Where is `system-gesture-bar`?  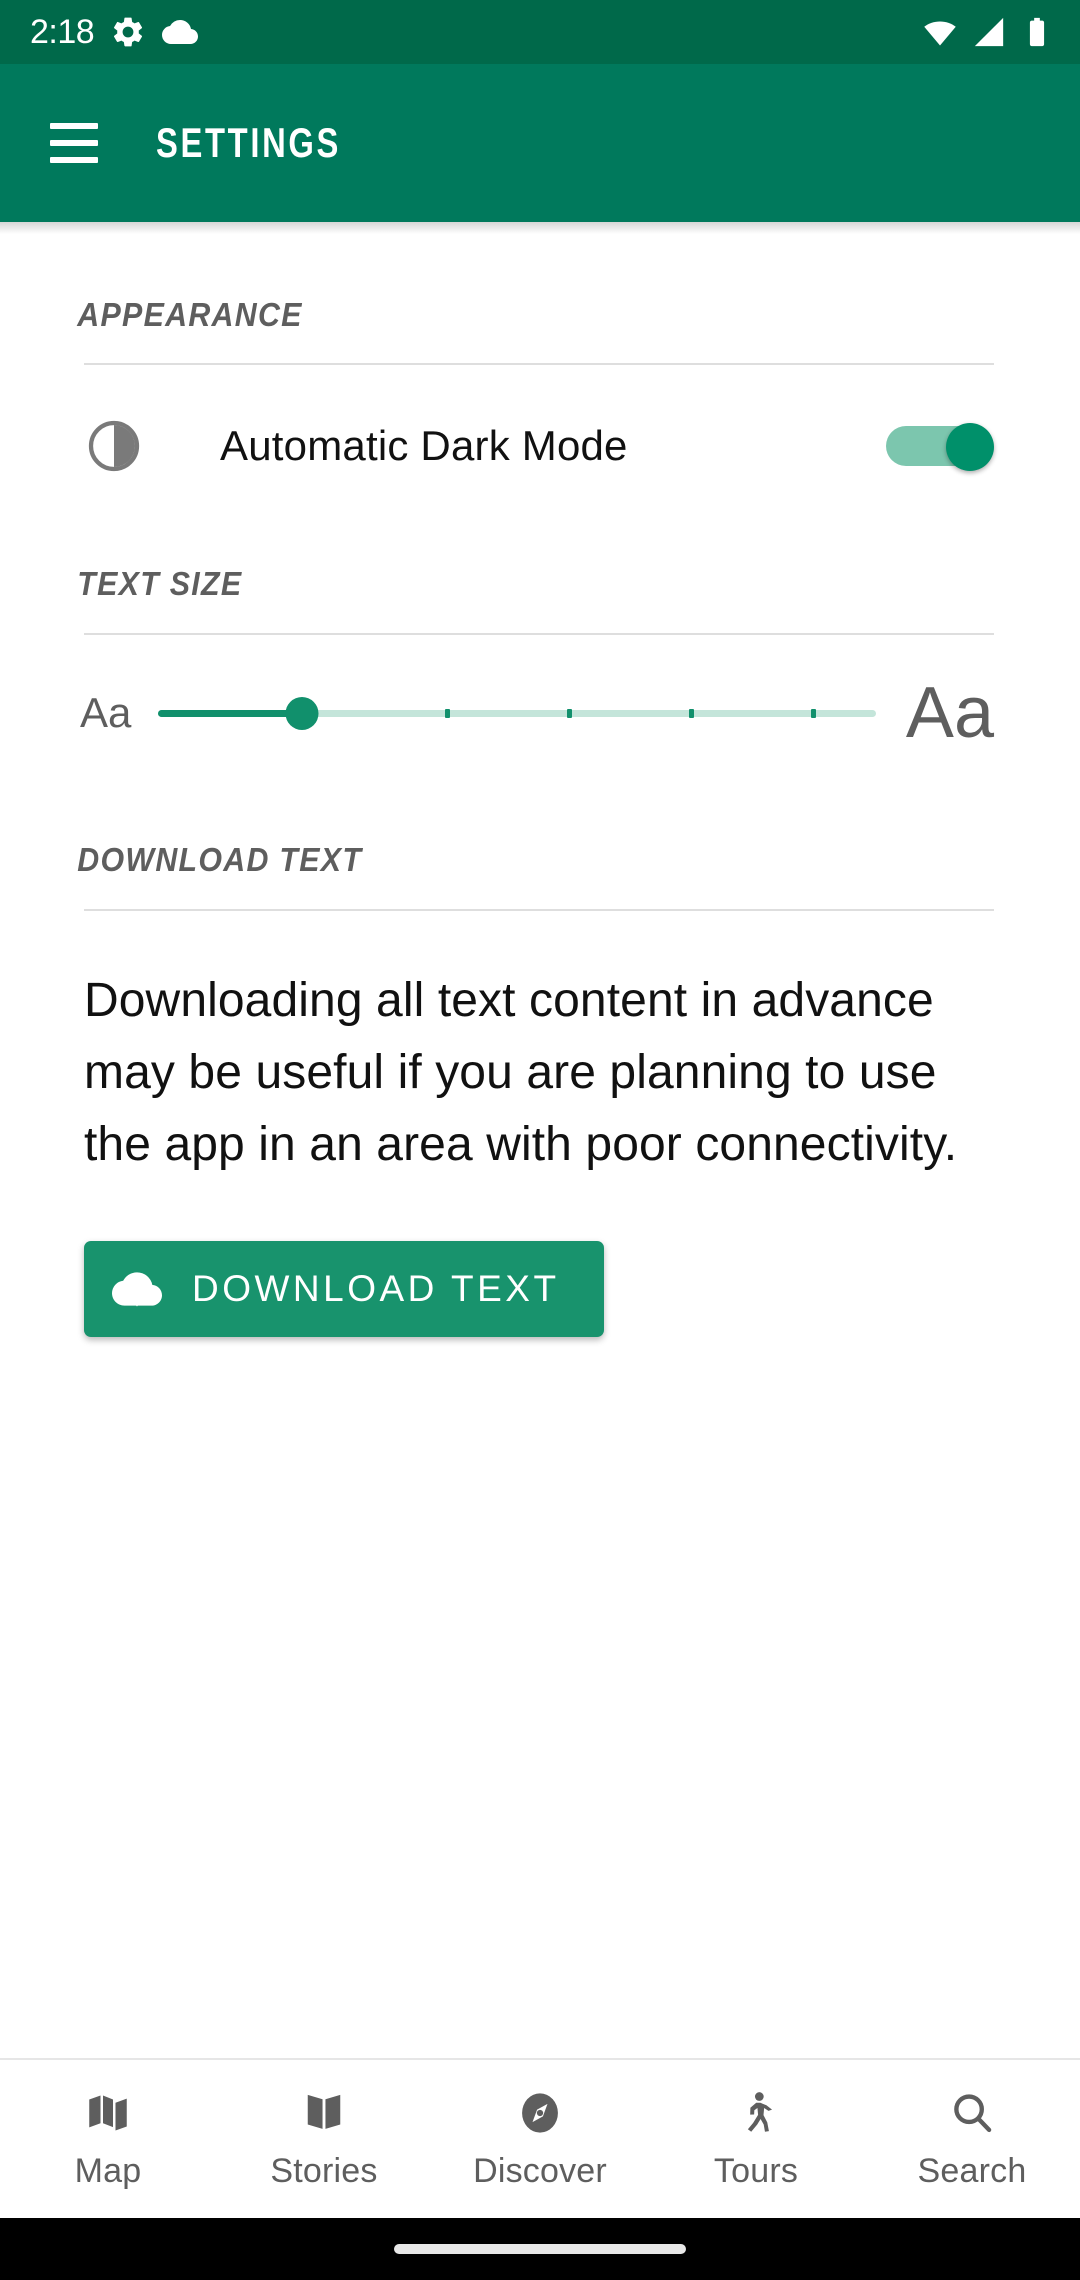
system-gesture-bar is located at coordinates (540, 2249).